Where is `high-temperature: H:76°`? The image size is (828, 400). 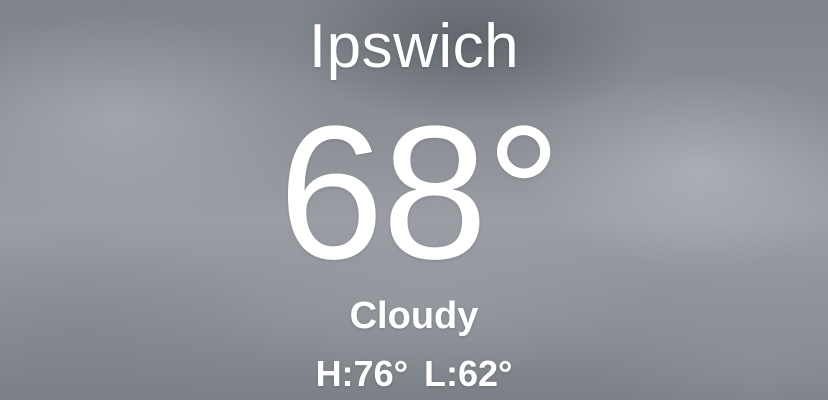
high-temperature: H:76° is located at coordinates (361, 373).